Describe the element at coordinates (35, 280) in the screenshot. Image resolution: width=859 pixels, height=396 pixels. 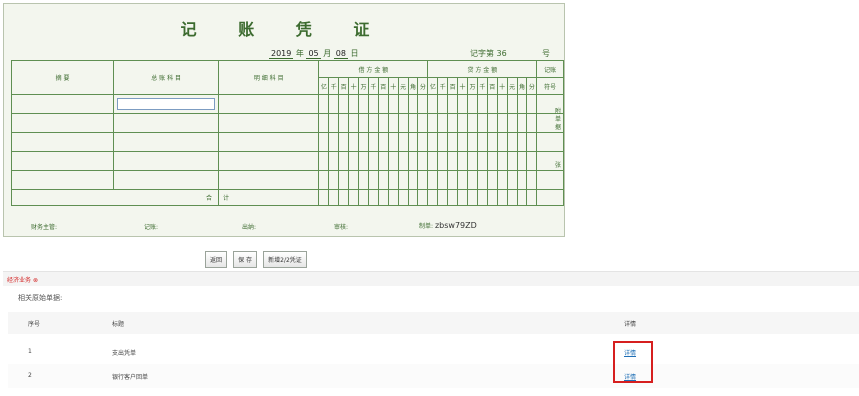
I see `close-icon: ⊗` at that location.